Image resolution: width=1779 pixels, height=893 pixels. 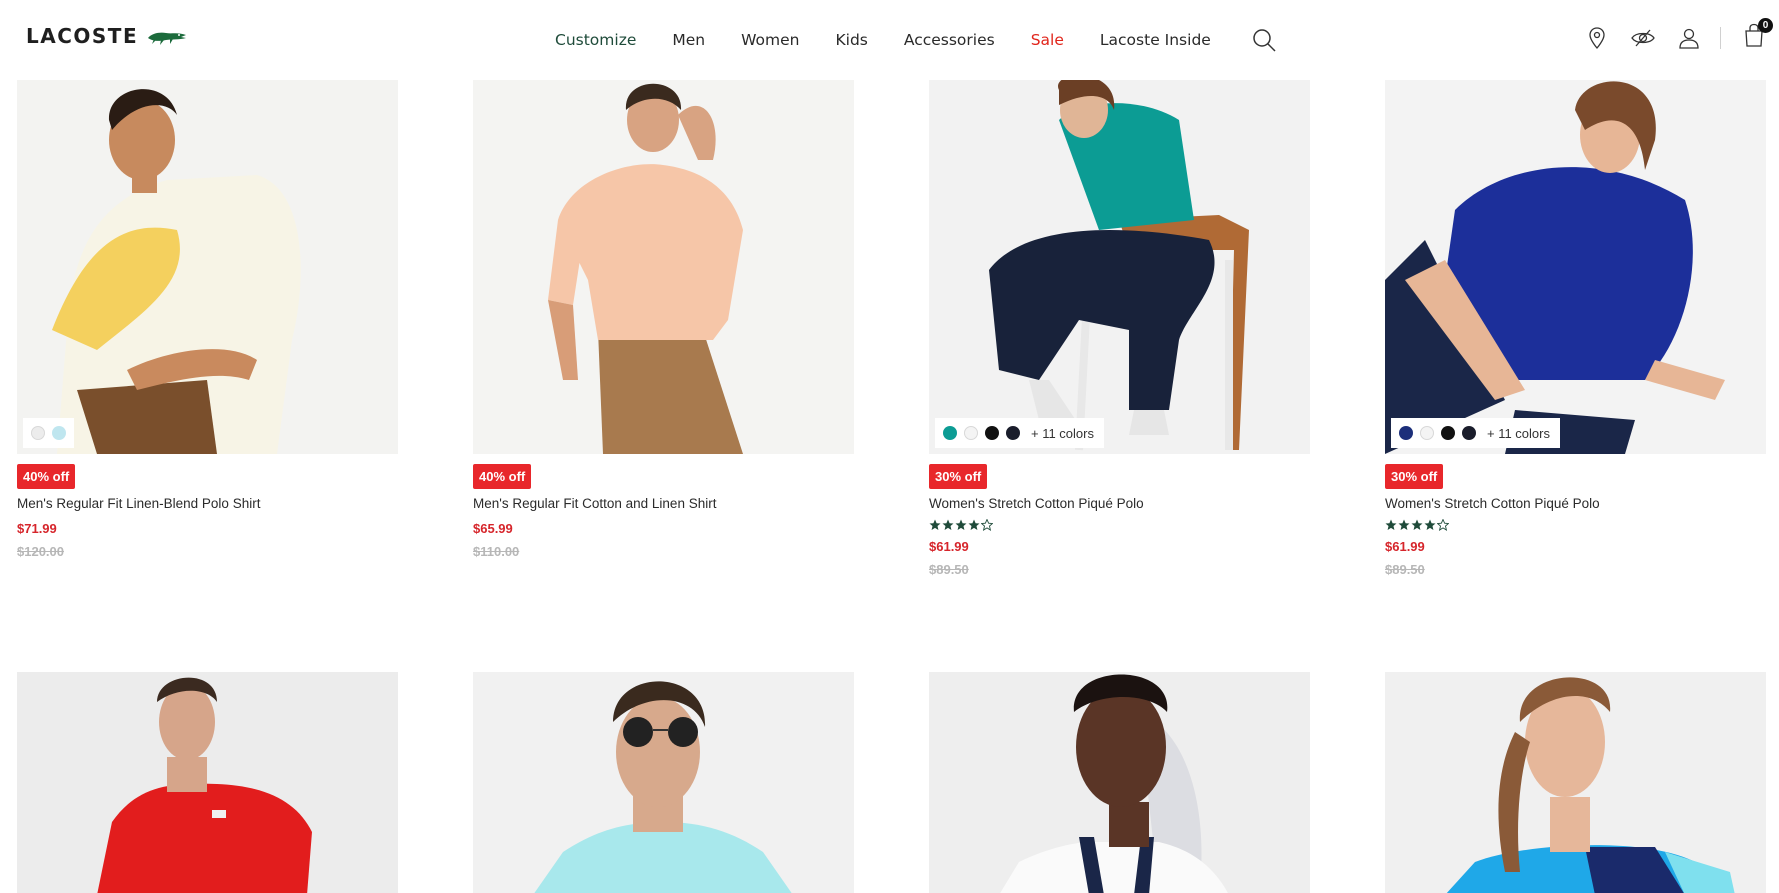 I want to click on product-photo-man-linen-polo, so click(x=207, y=267).